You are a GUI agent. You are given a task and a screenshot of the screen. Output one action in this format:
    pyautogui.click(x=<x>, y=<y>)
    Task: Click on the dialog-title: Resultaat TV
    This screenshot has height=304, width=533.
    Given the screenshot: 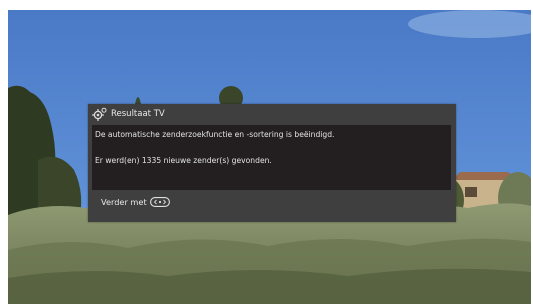 What is the action you would take?
    pyautogui.click(x=138, y=114)
    